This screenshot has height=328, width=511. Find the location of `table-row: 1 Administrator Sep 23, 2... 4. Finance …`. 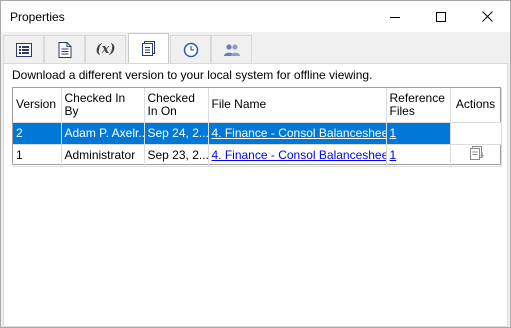

table-row: 1 Administrator Sep 23, 2... 4. Finance … is located at coordinates (257, 155).